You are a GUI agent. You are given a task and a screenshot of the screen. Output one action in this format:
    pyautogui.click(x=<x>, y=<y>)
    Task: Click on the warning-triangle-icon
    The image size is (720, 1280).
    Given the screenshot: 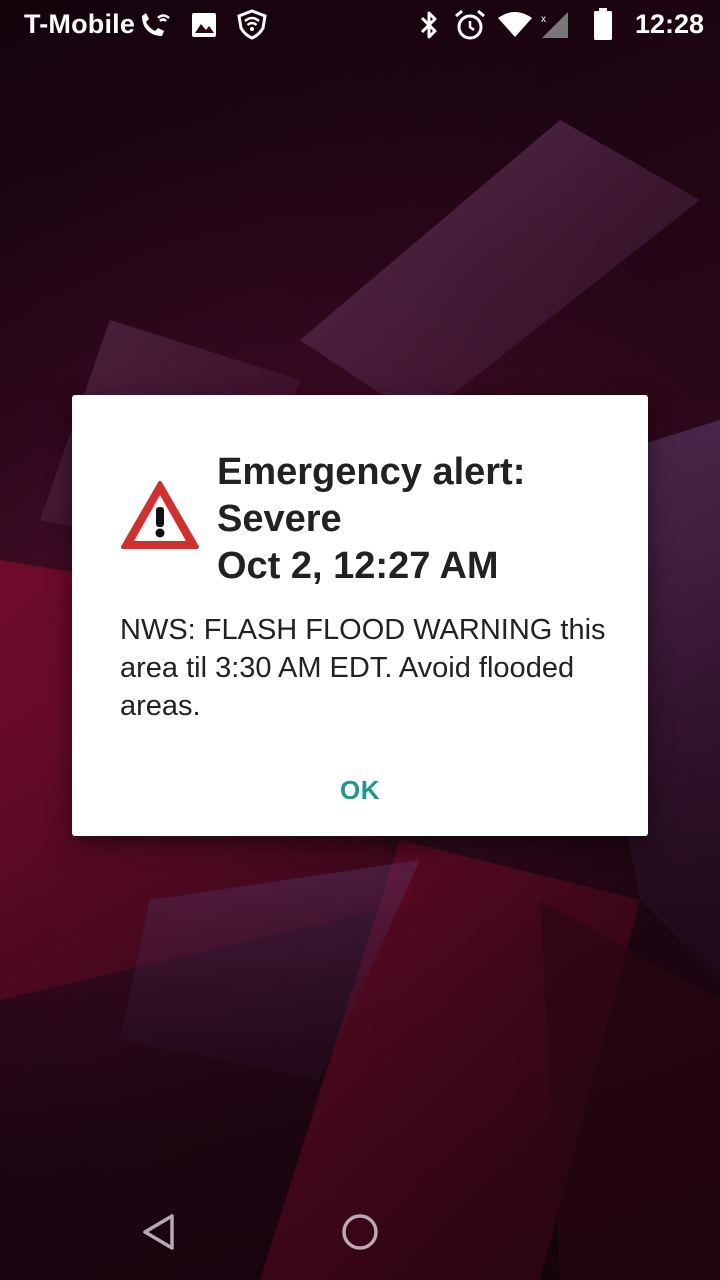 What is the action you would take?
    pyautogui.click(x=160, y=515)
    